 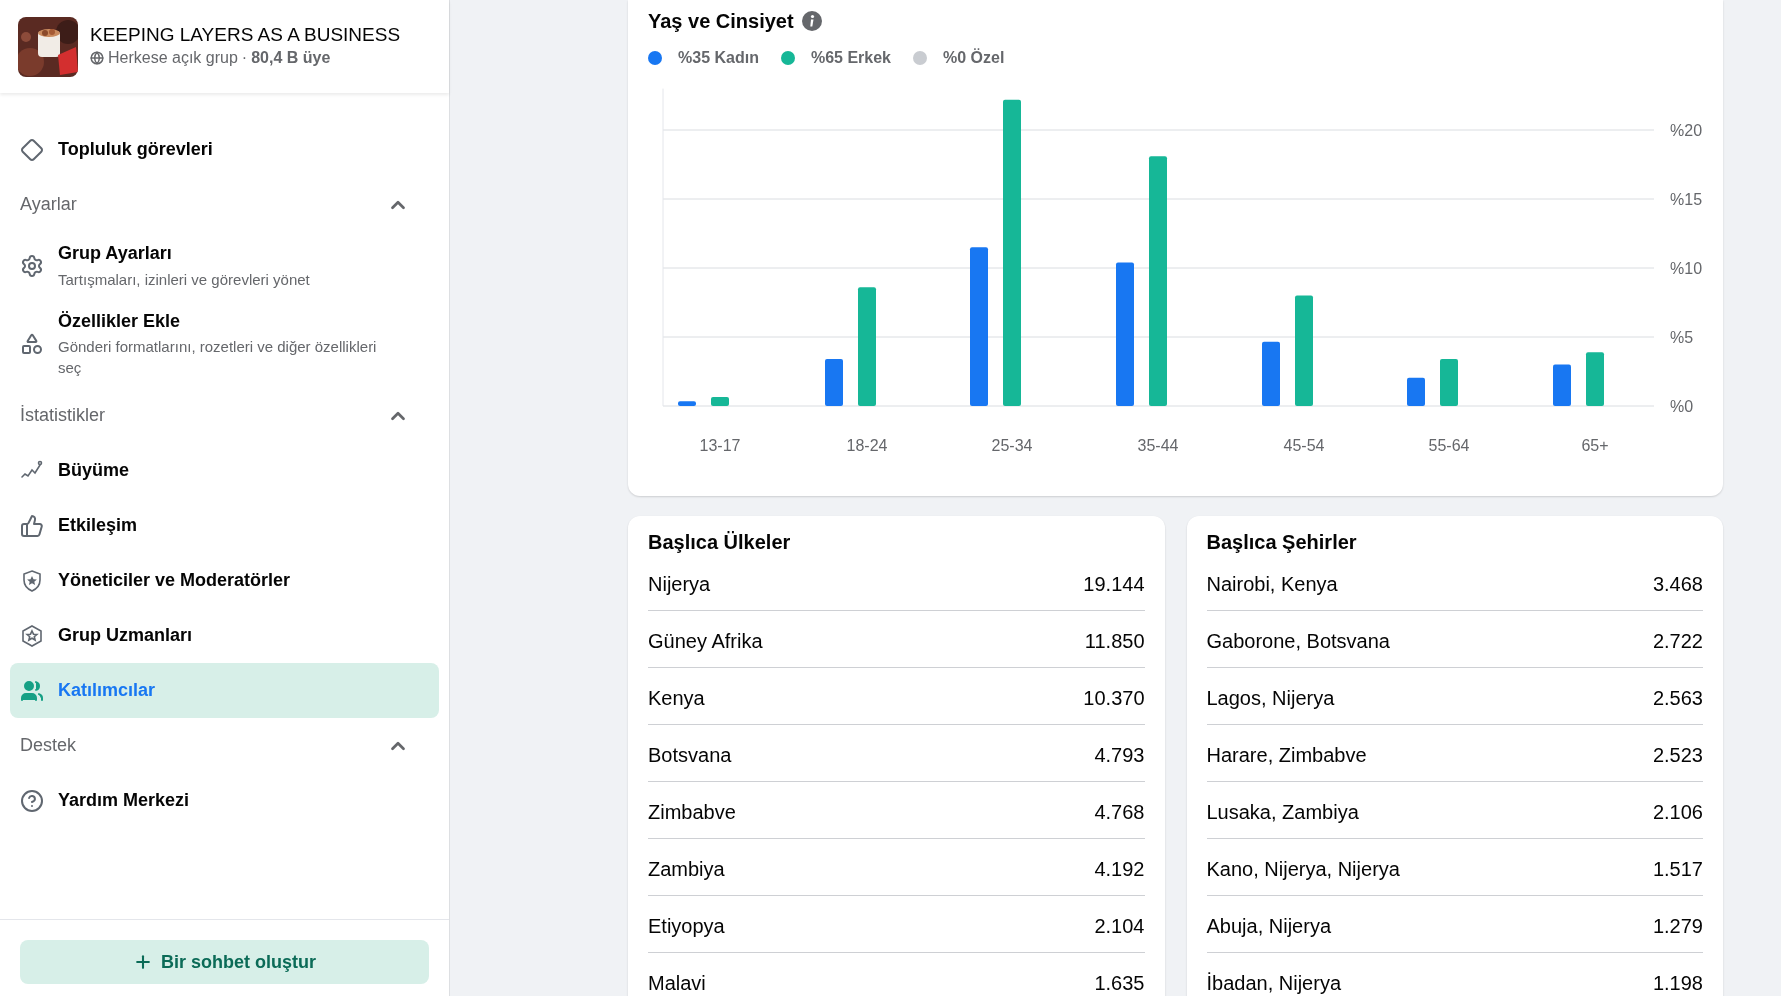 What do you see at coordinates (1595, 445) in the screenshot?
I see `x-tick-label: 65+` at bounding box center [1595, 445].